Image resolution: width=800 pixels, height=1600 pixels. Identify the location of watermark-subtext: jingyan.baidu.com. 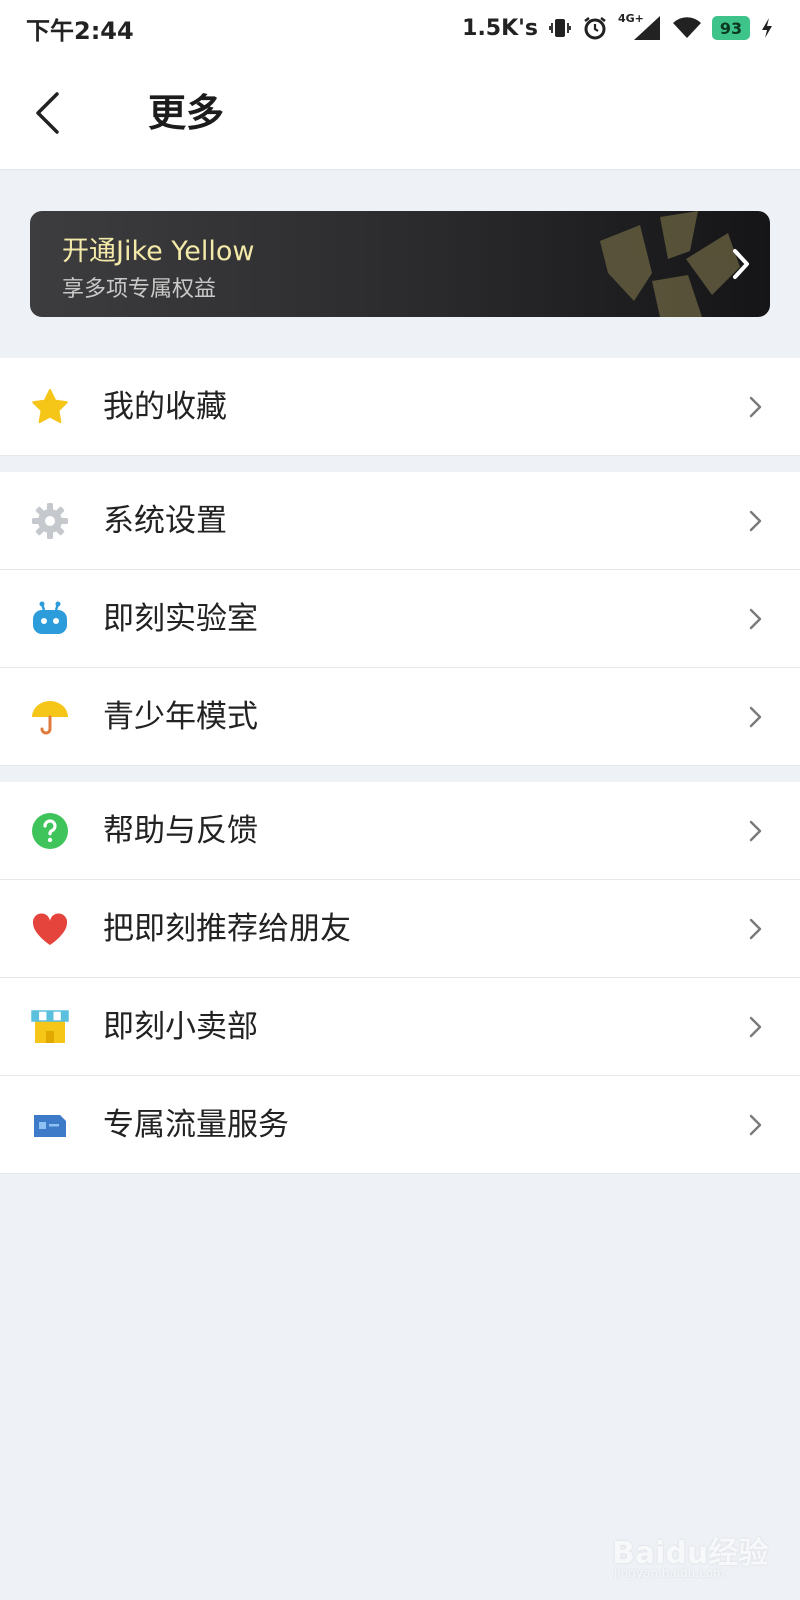
(669, 1573).